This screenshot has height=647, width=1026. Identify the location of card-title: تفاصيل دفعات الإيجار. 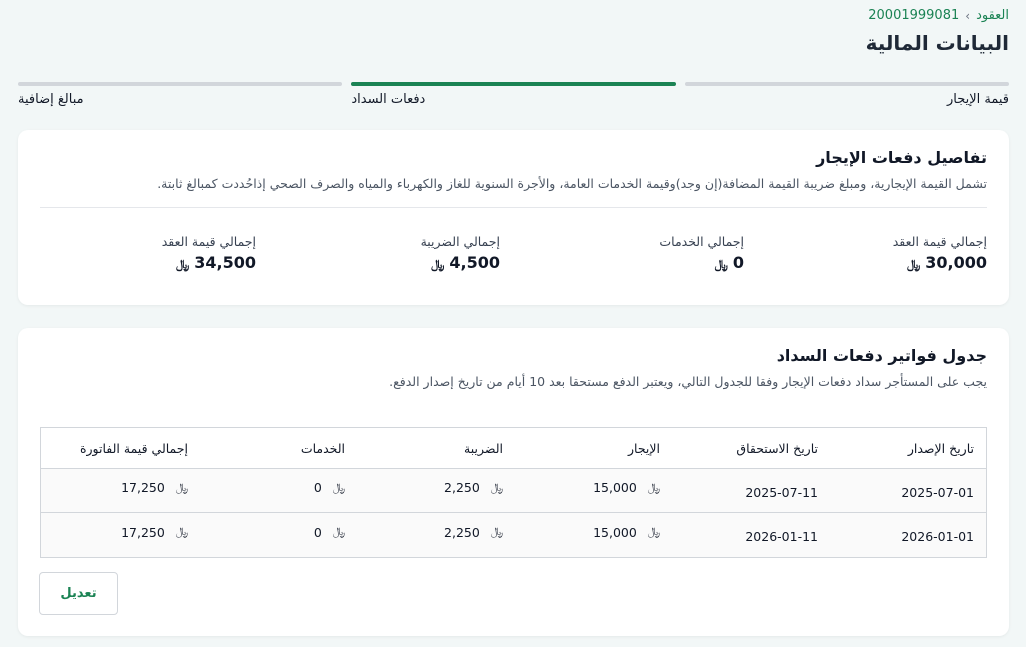
(901, 157).